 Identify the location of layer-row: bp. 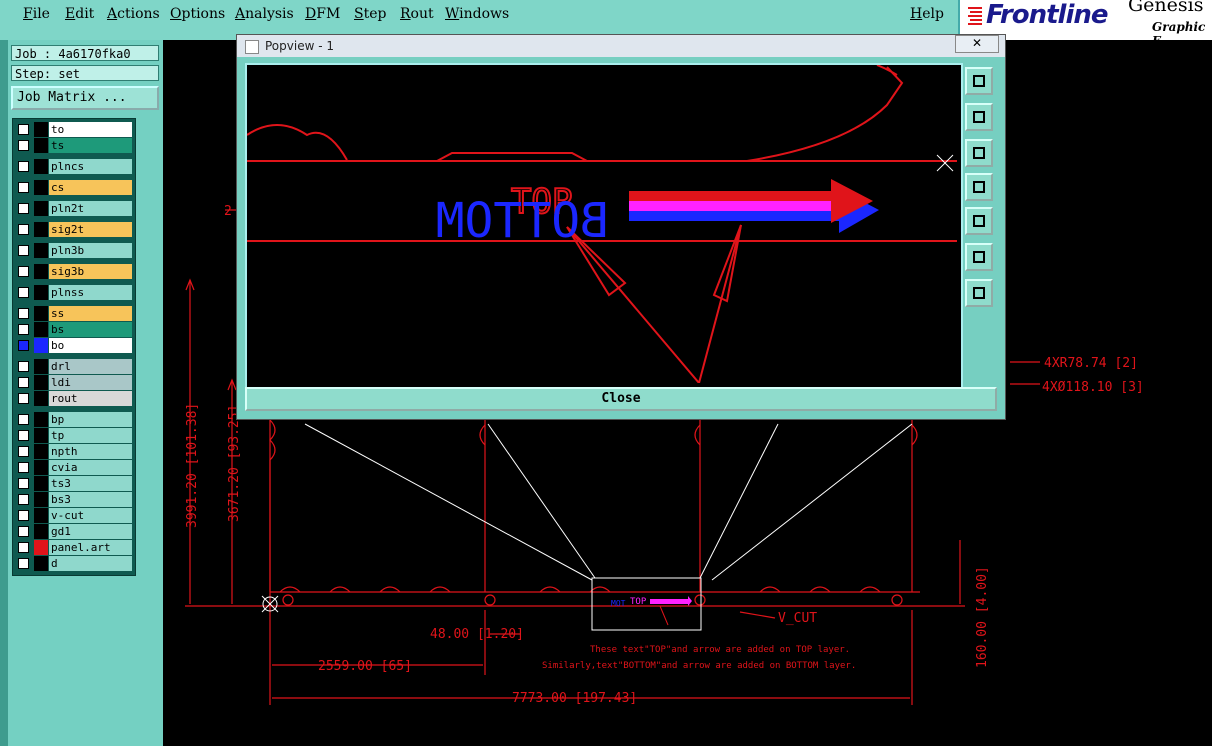
(74, 419).